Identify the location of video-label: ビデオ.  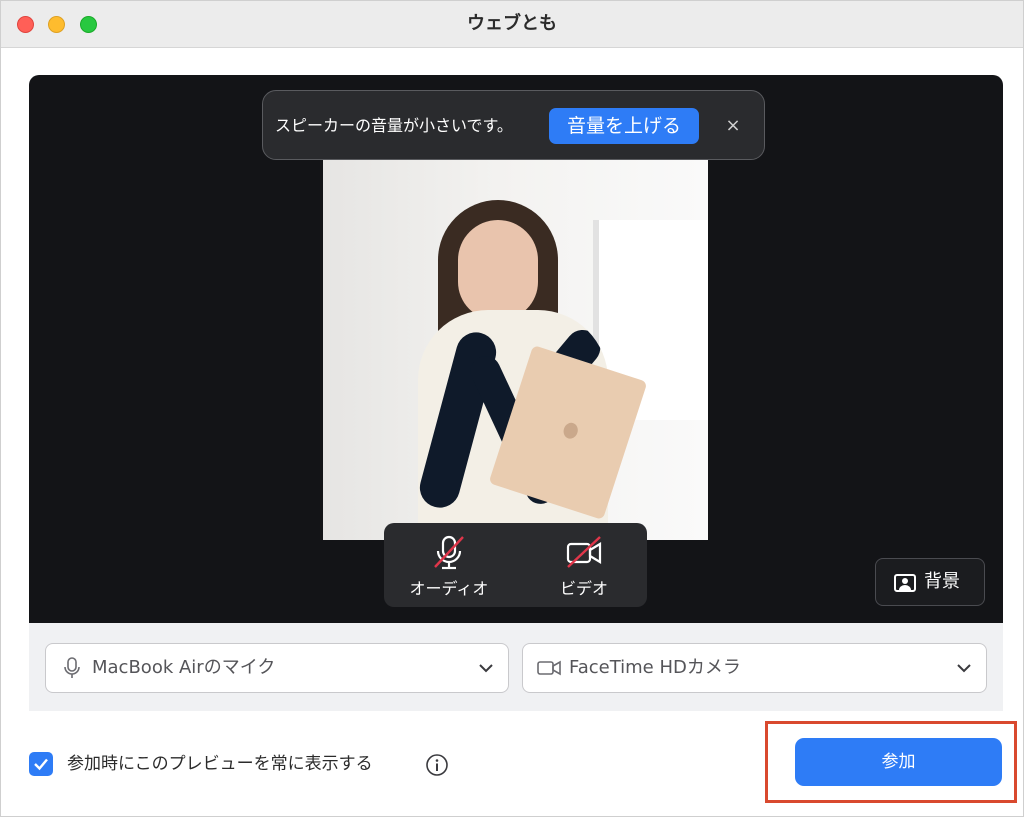
(583, 588).